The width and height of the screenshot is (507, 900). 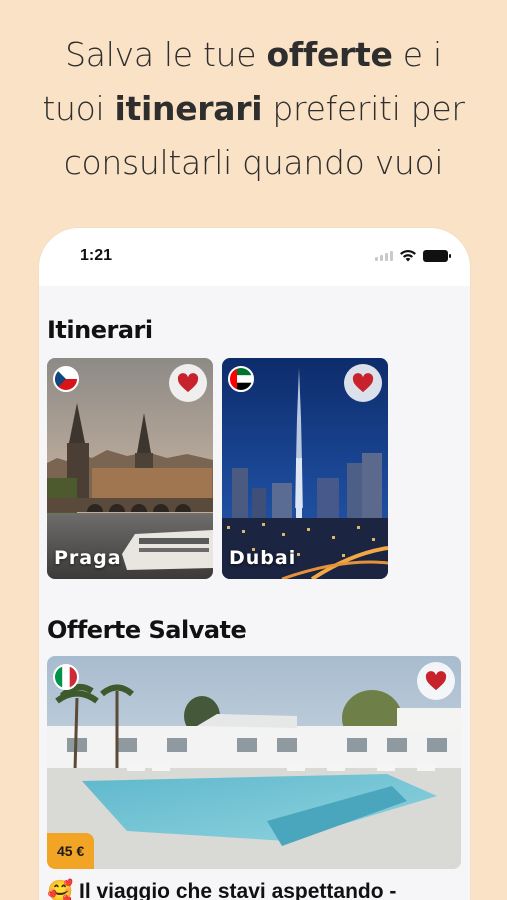 What do you see at coordinates (408, 255) in the screenshot?
I see `wifi-icon` at bounding box center [408, 255].